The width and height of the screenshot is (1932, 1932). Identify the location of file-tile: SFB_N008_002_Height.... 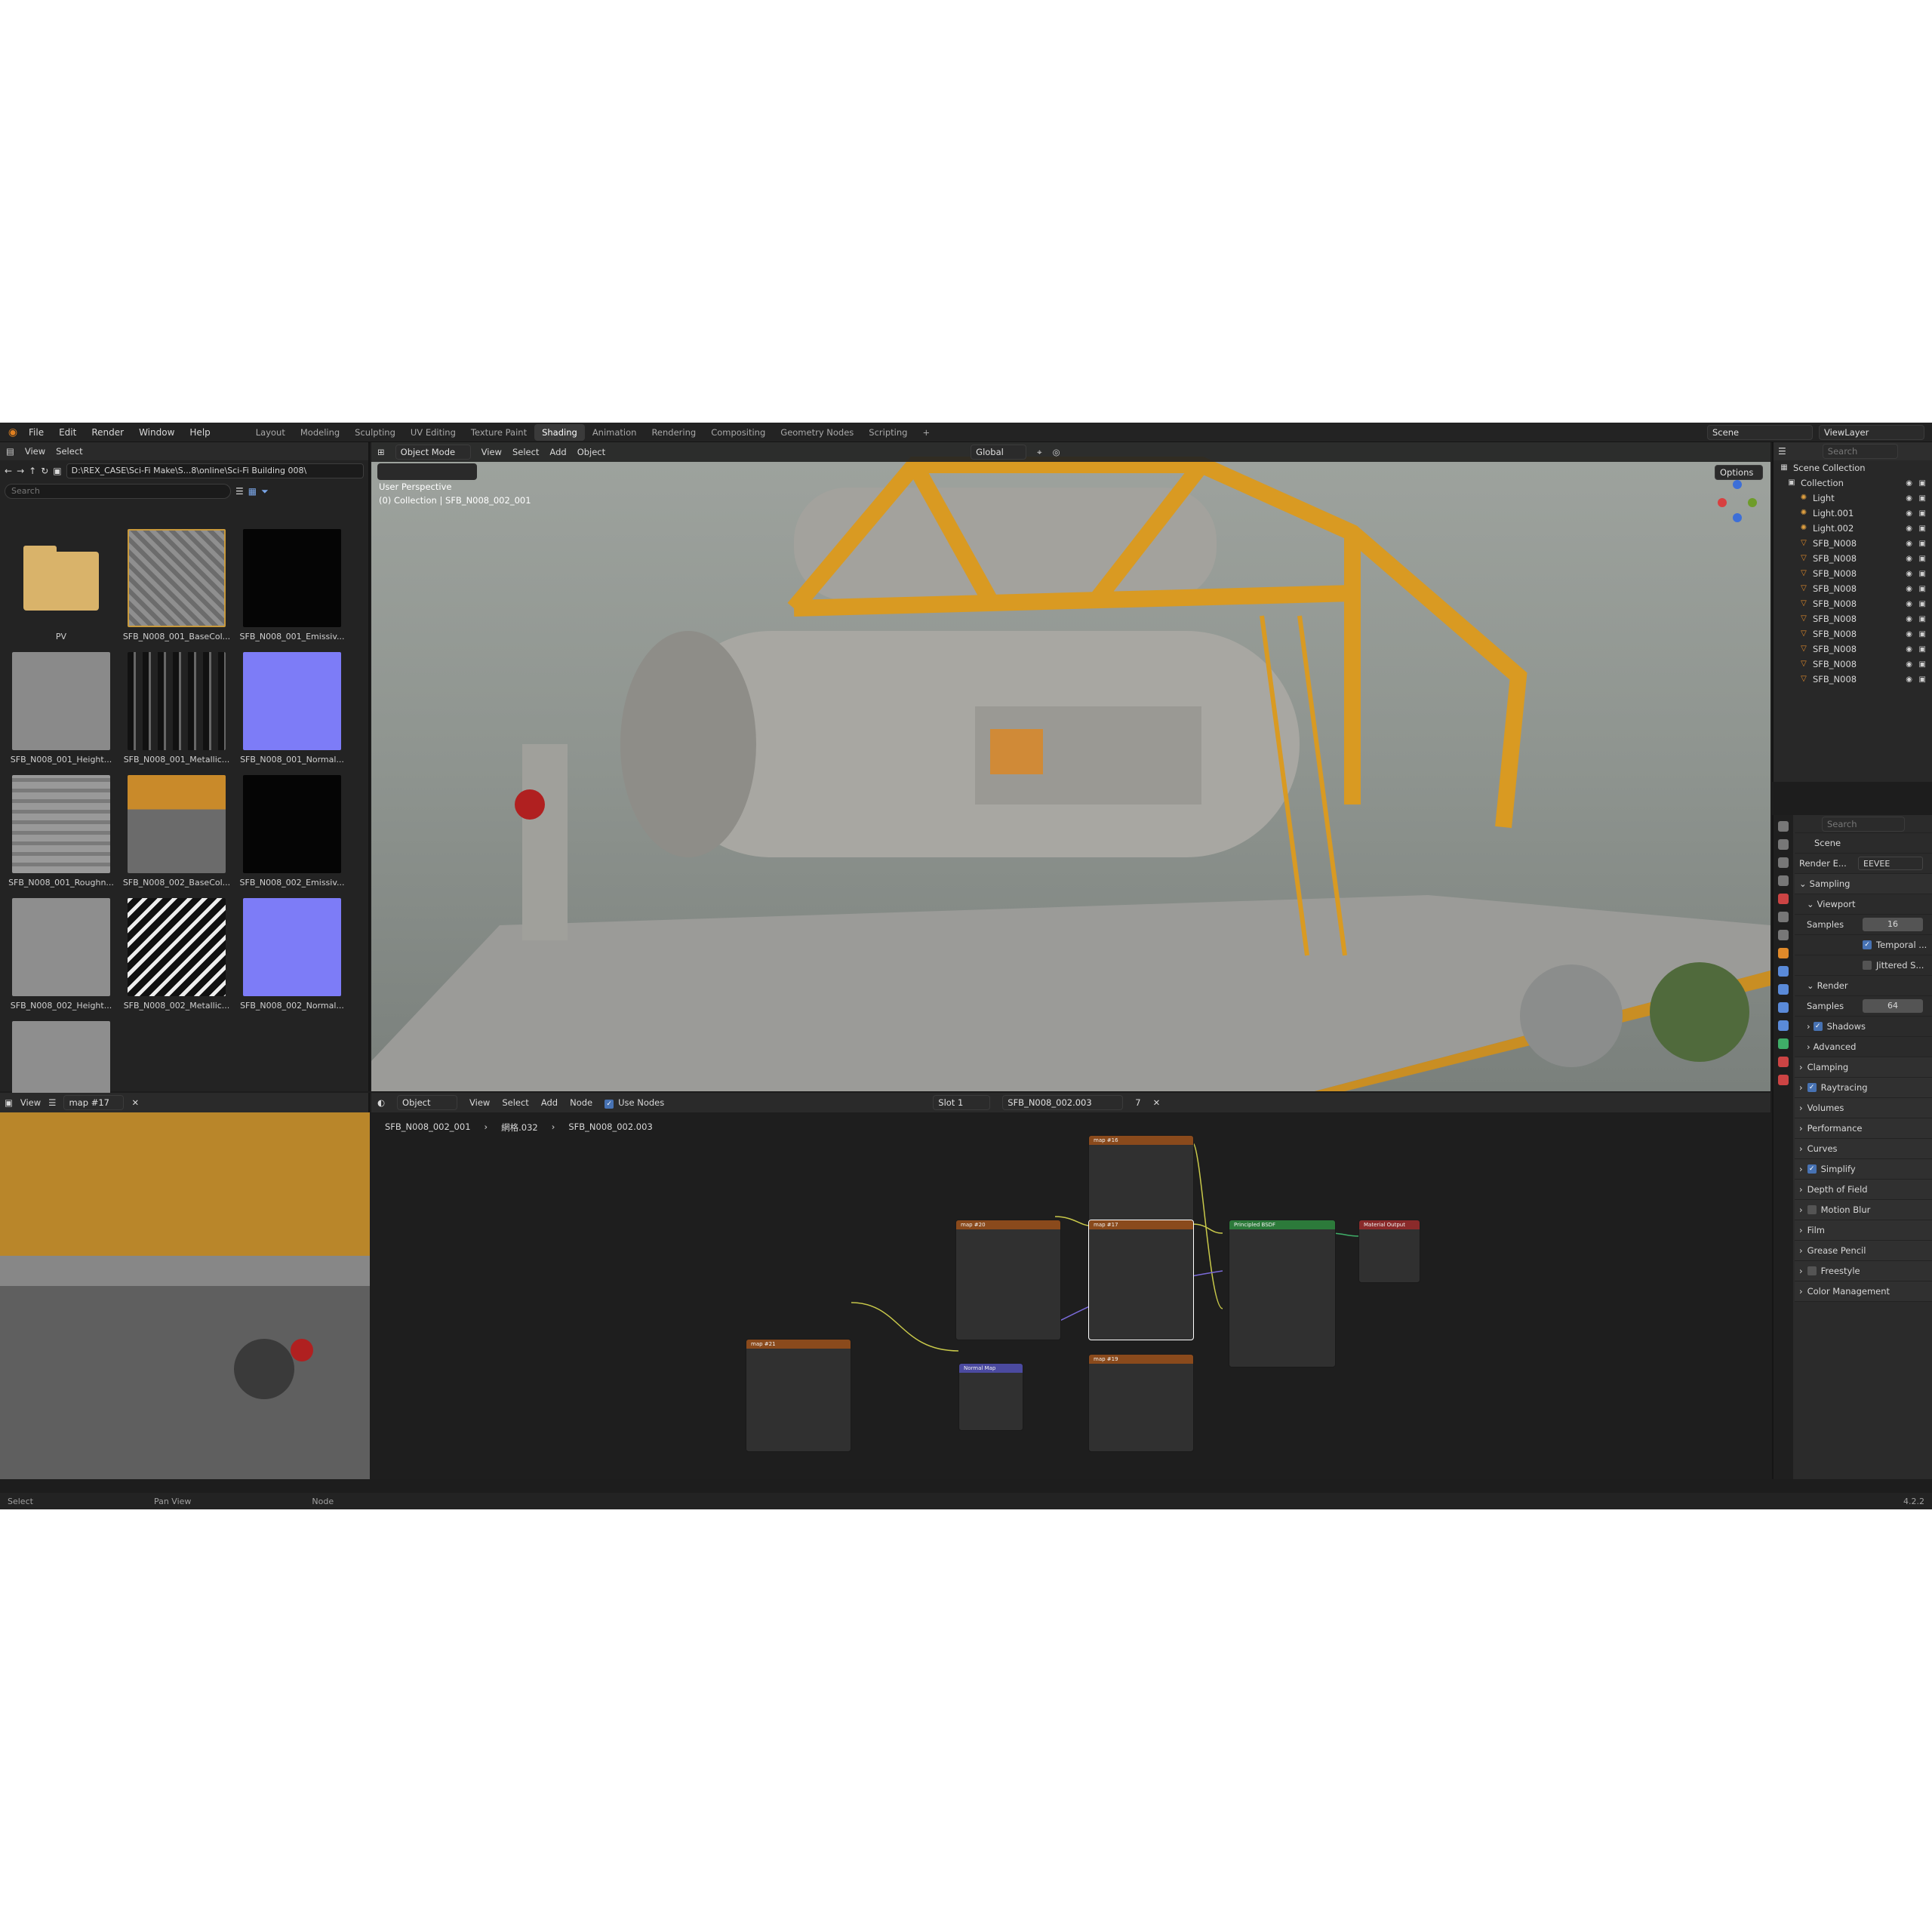
(61, 954).